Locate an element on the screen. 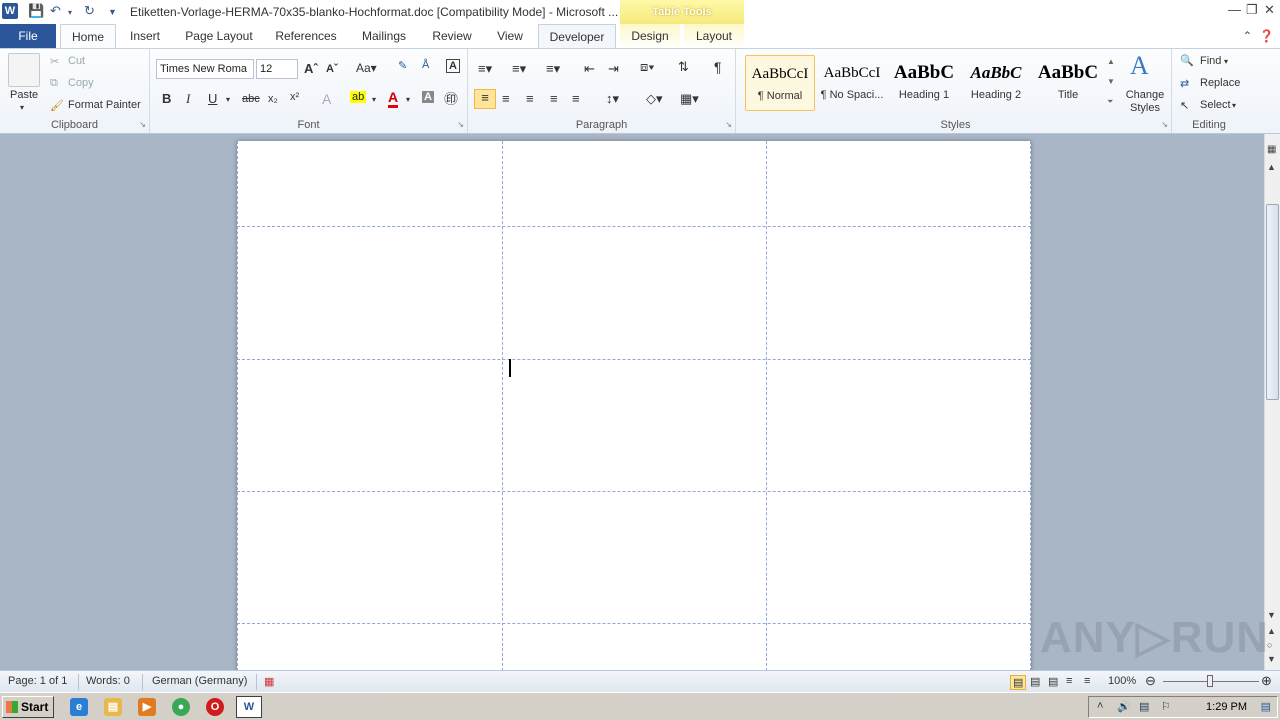 This screenshot has width=1280, height=720. tab-file: File is located at coordinates (28, 36).